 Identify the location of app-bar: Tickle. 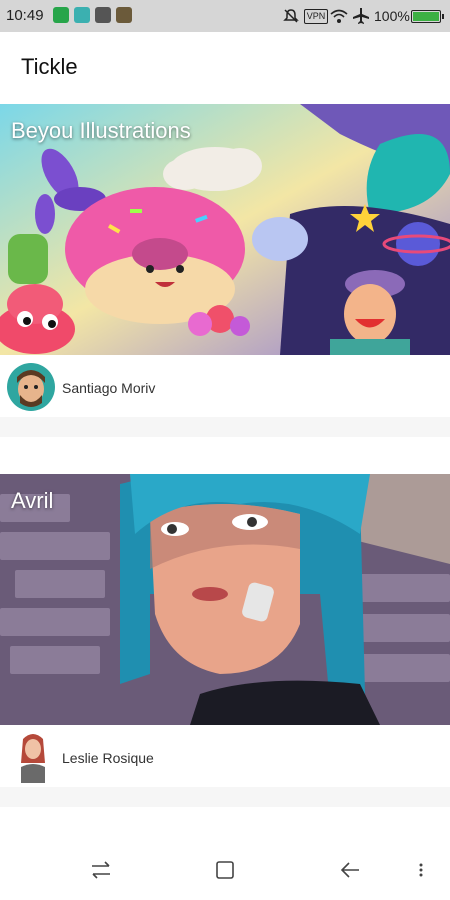
(225, 68).